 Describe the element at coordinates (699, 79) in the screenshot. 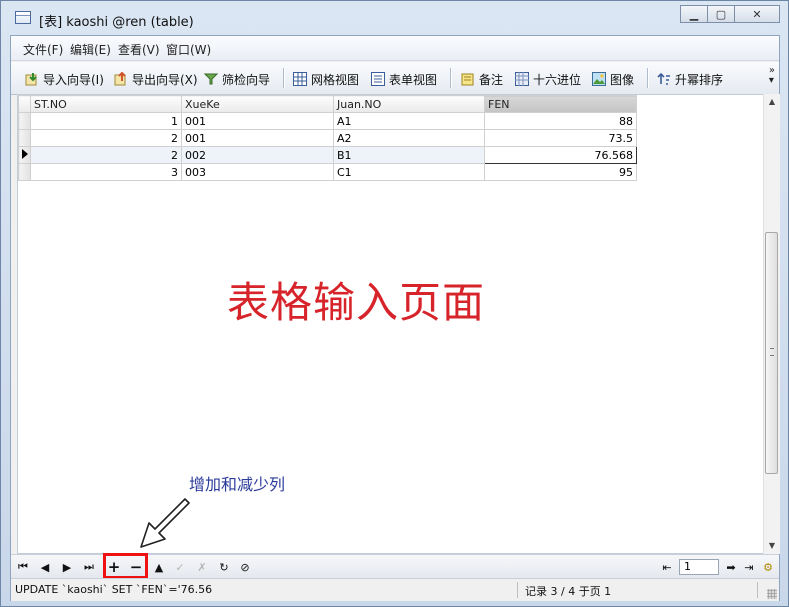

I see `sort-ascending-label: 升幂排序` at that location.